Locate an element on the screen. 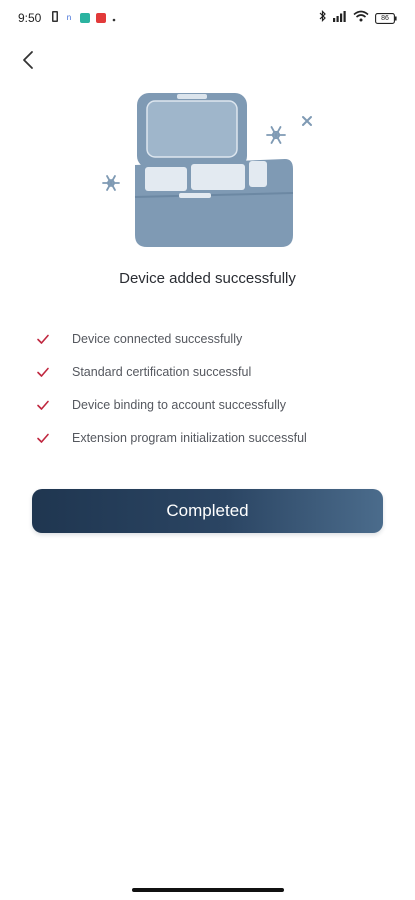 The height and width of the screenshot is (900, 415). more-dot-icon is located at coordinates (114, 18).